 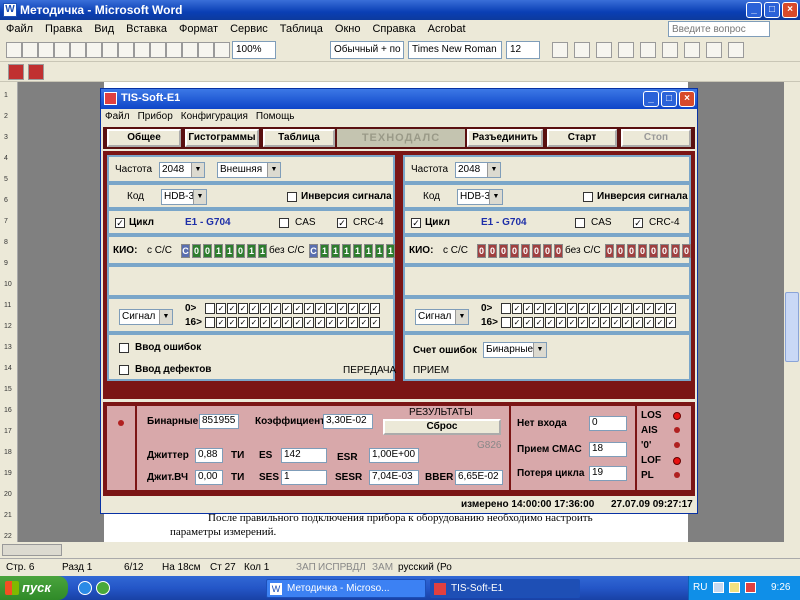 I want to click on rx-timeslot-row0: ✓ ✓ ✓ ✓ ✓ ✓ ✓ ✓ ✓ ✓ ✓ ✓ ✓ ✓ ✓, so click(x=588, y=309).